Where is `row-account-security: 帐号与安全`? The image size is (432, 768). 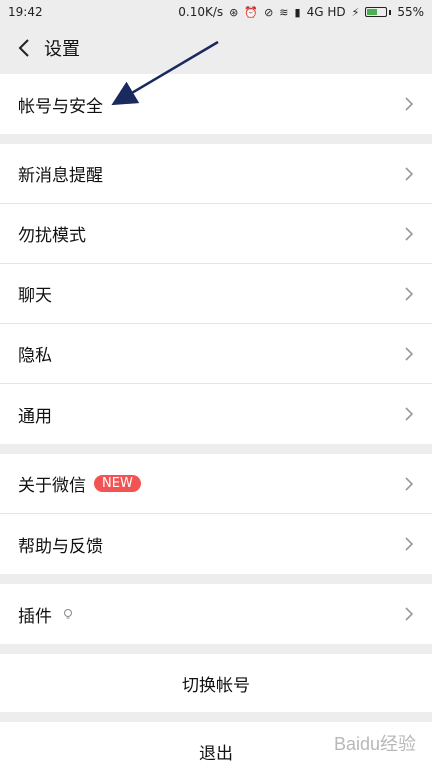 row-account-security: 帐号与安全 is located at coordinates (216, 104).